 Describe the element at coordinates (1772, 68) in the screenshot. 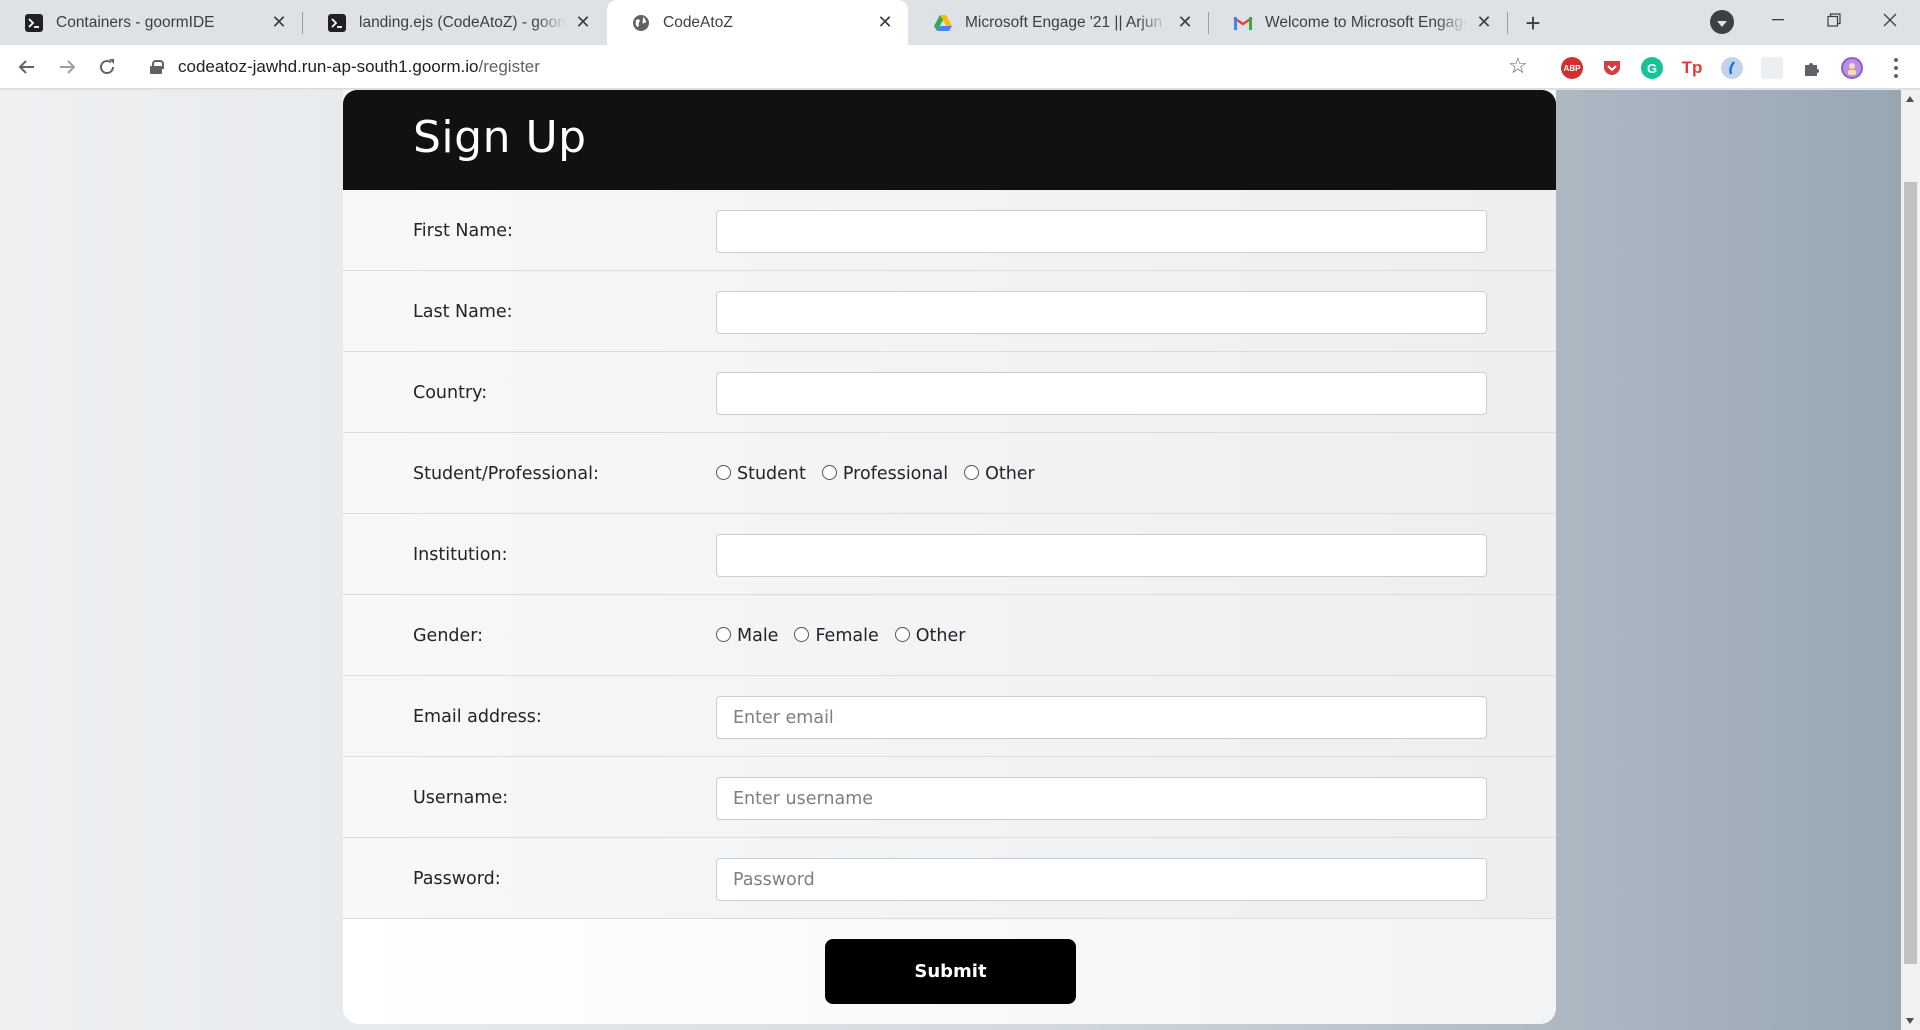

I see `blank-extension-icon` at that location.